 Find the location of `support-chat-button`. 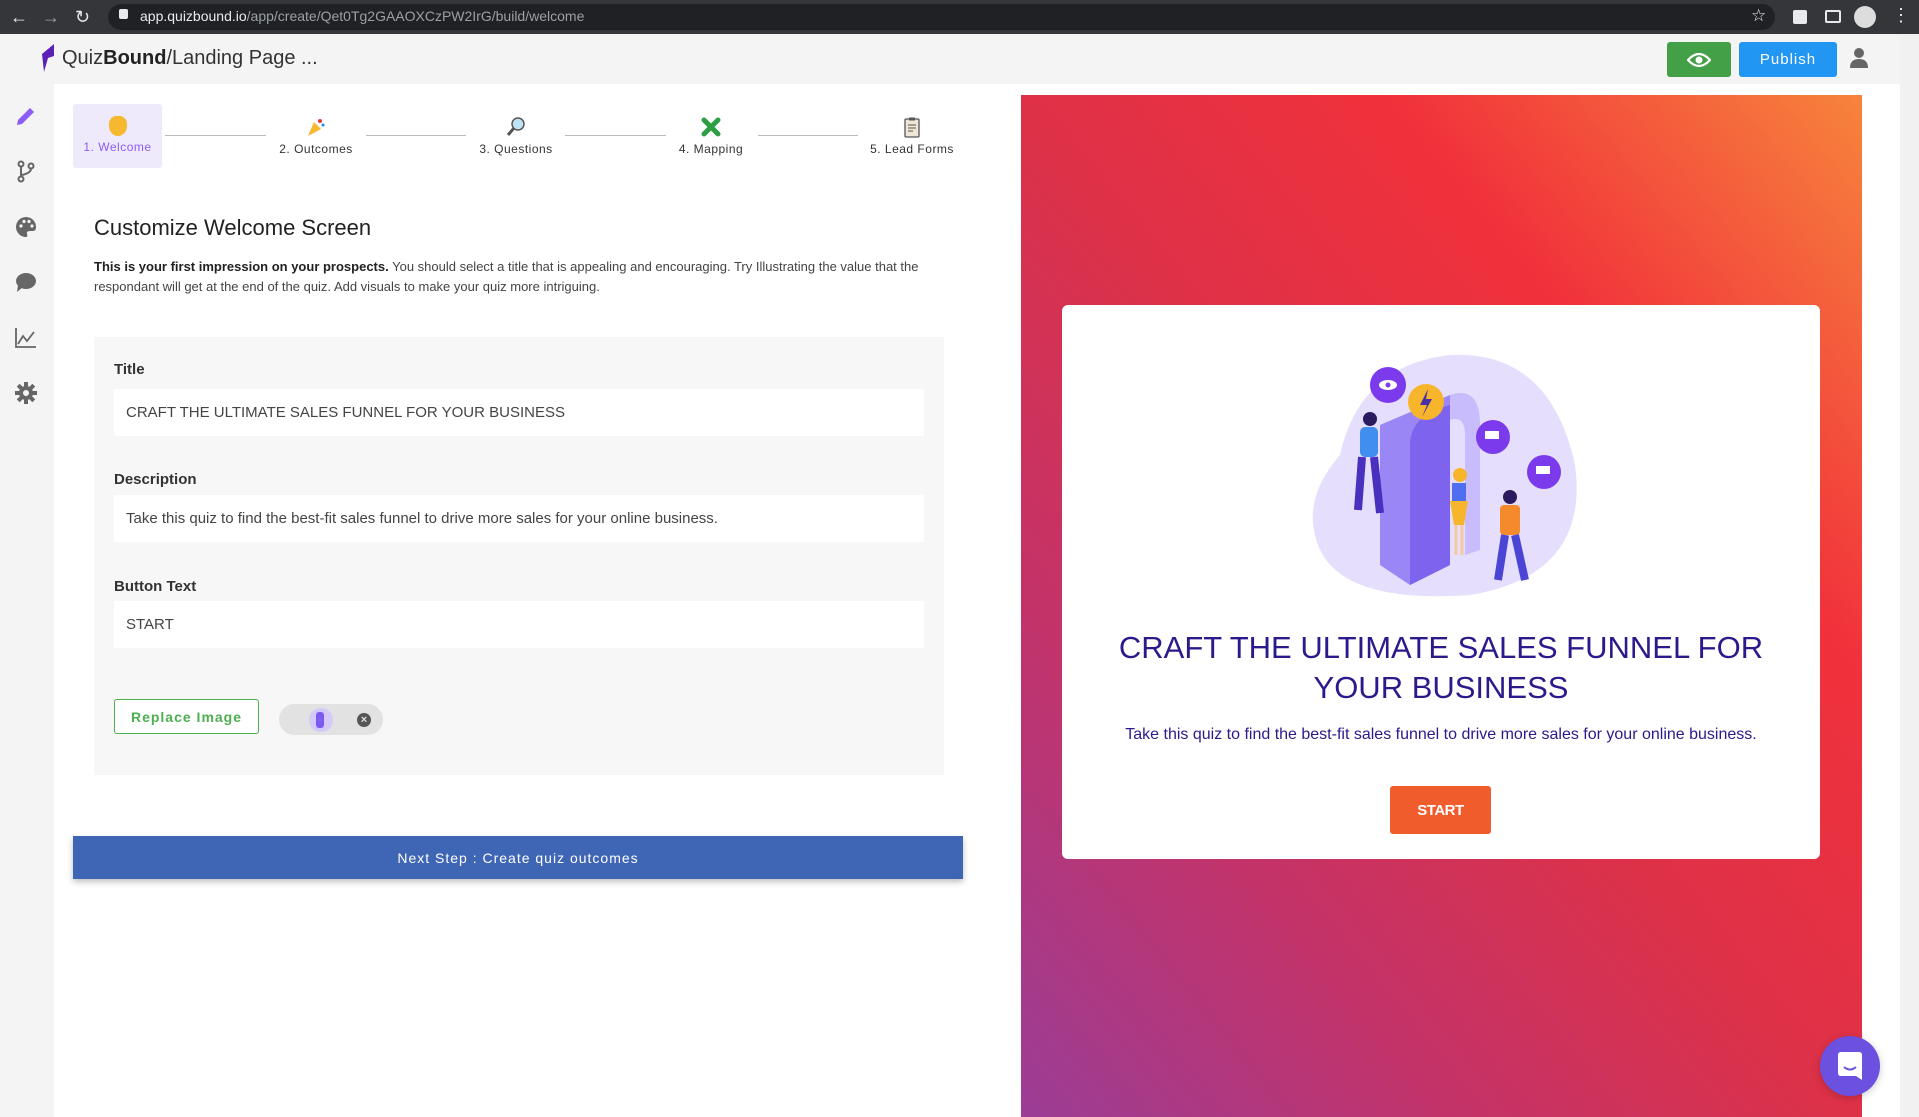

support-chat-button is located at coordinates (1850, 1066).